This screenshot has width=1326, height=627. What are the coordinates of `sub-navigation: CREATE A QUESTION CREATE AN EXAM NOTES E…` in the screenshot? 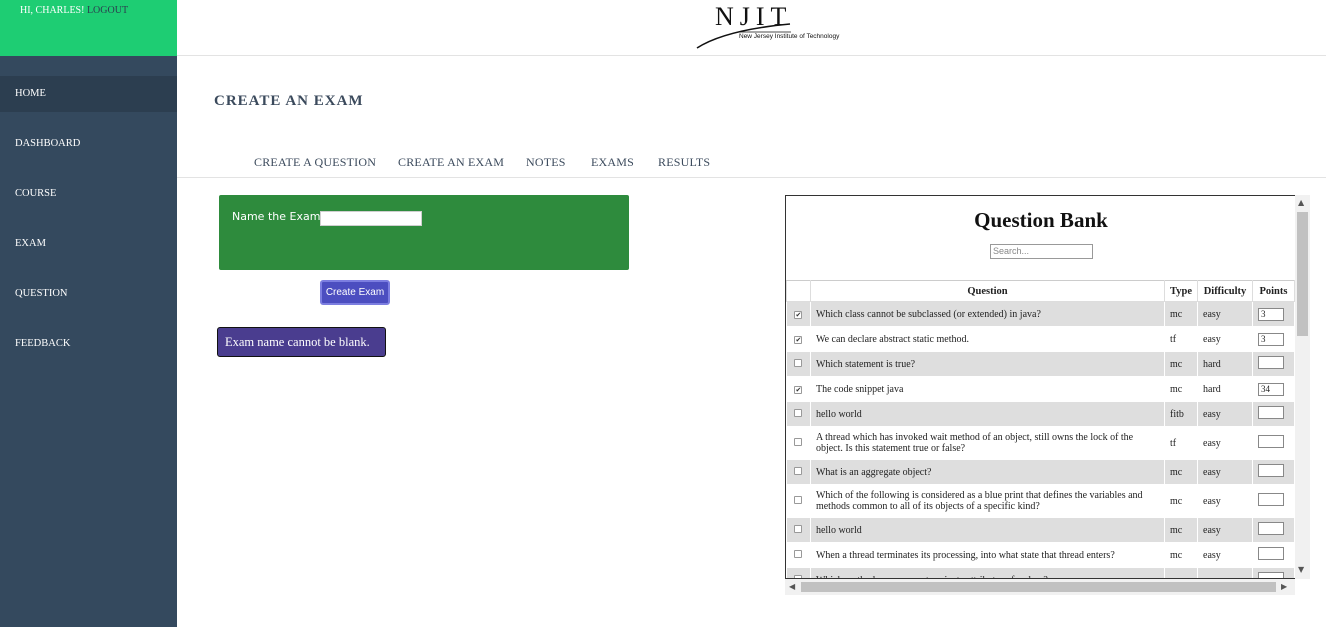 It's located at (751, 164).